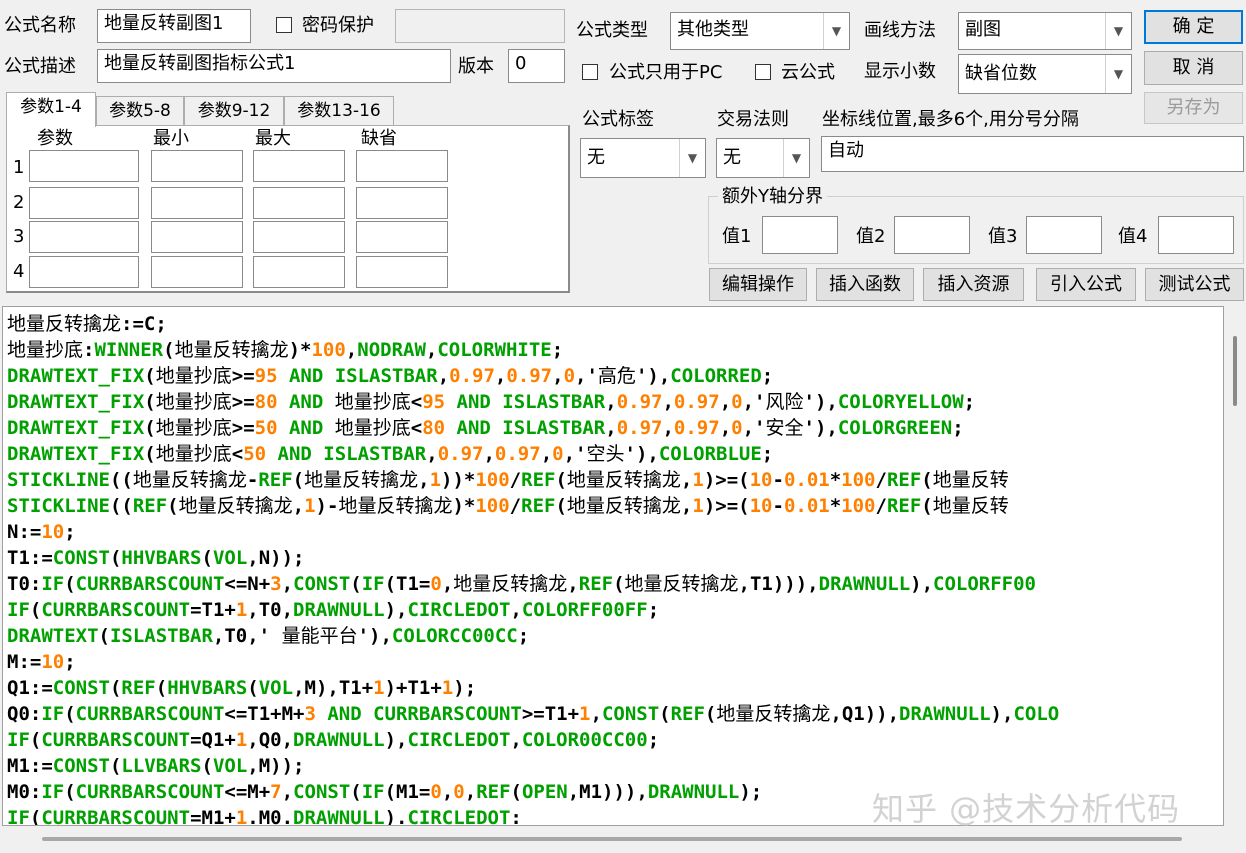 The height and width of the screenshot is (853, 1246). Describe the element at coordinates (197, 166) in the screenshot. I see `param-1-min-input` at that location.